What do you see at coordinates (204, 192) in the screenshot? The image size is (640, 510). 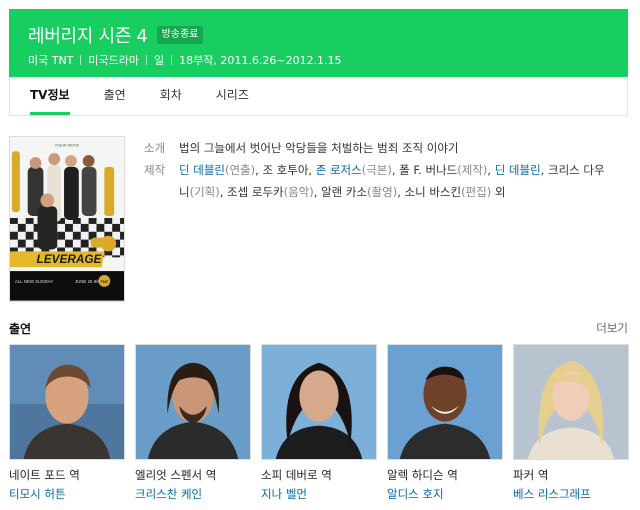 I see `crew-role: (기획)` at bounding box center [204, 192].